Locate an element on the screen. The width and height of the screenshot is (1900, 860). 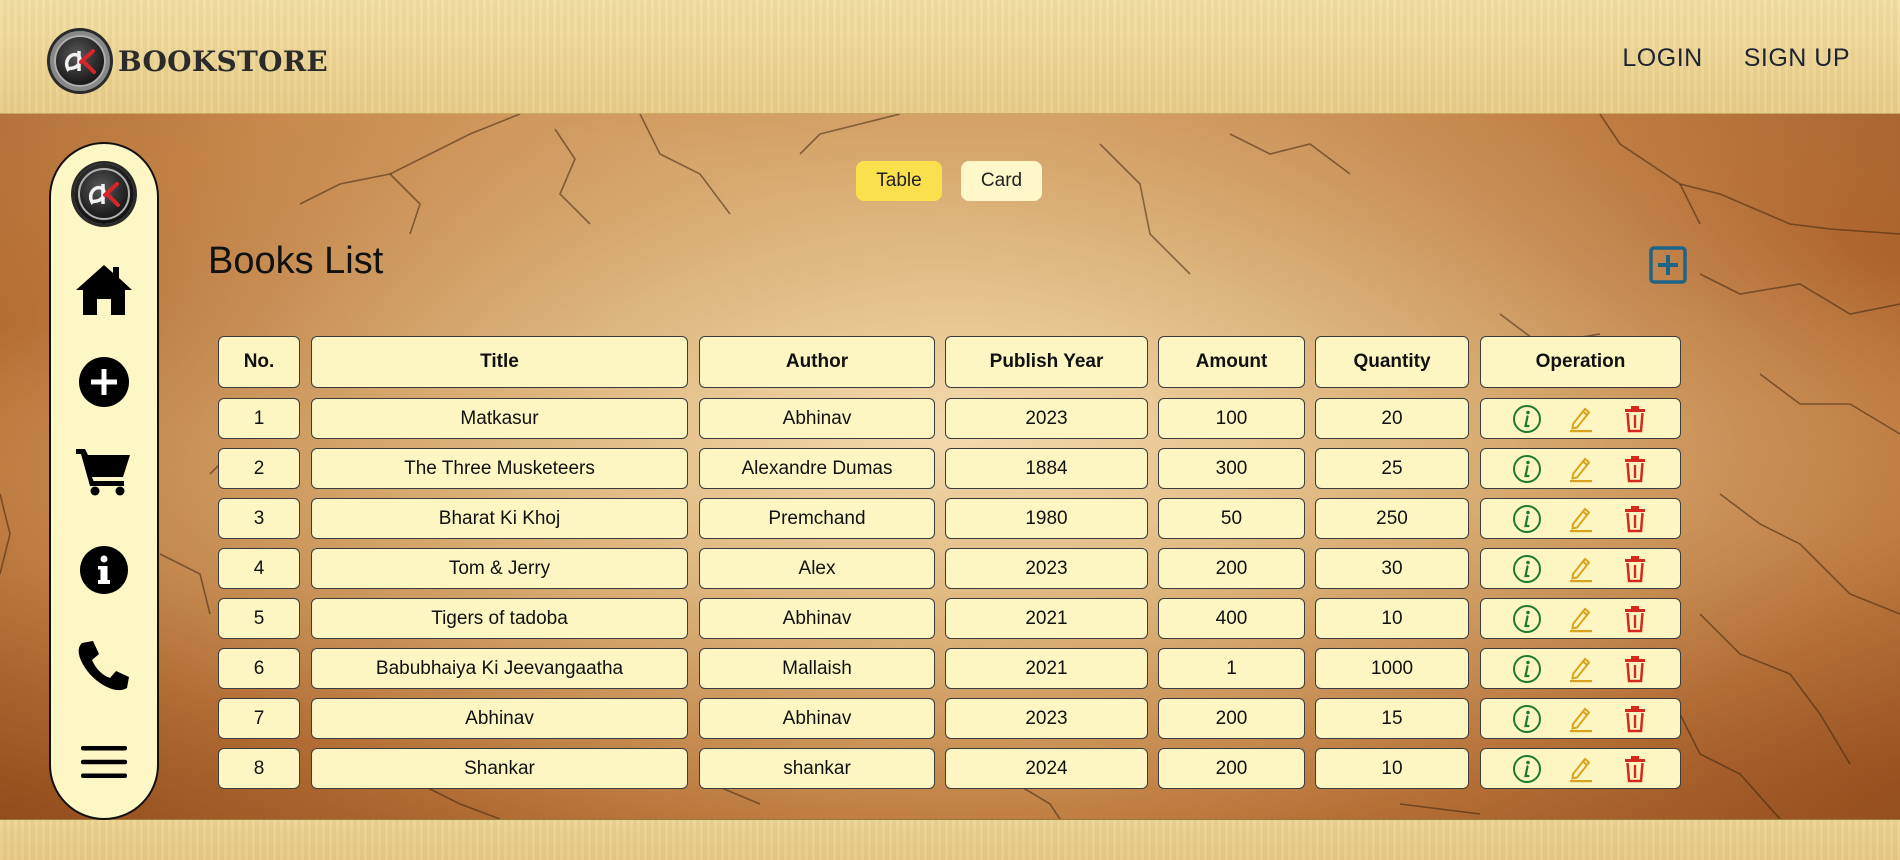
cart-icon is located at coordinates (103, 472).